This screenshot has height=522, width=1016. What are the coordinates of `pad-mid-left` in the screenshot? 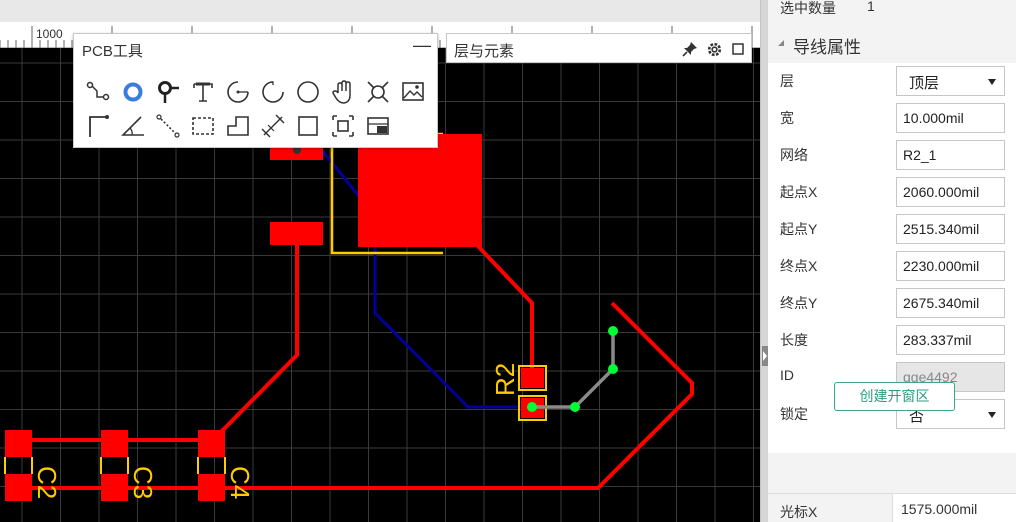 It's located at (296, 233).